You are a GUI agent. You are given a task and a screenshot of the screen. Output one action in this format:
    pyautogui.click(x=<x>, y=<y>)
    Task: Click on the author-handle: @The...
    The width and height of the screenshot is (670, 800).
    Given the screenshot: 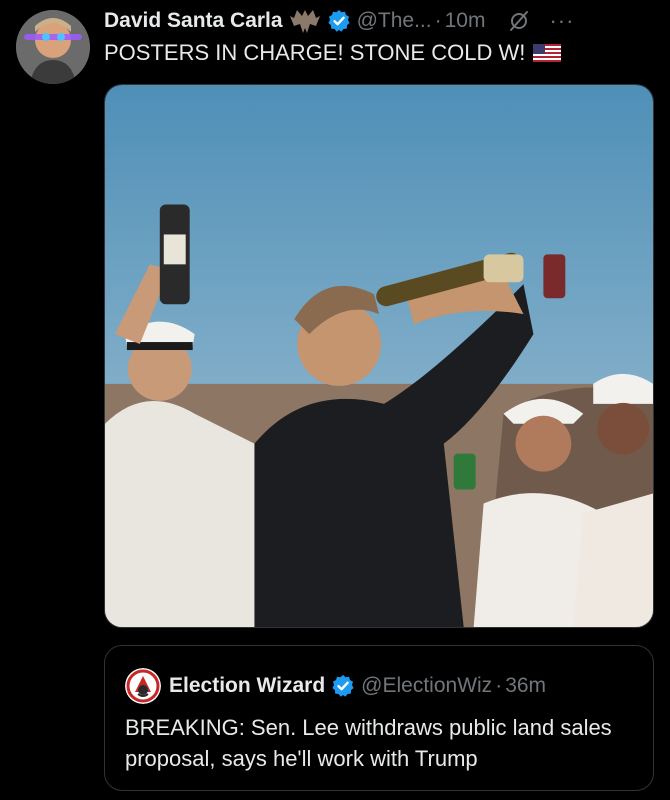 What is the action you would take?
    pyautogui.click(x=394, y=21)
    